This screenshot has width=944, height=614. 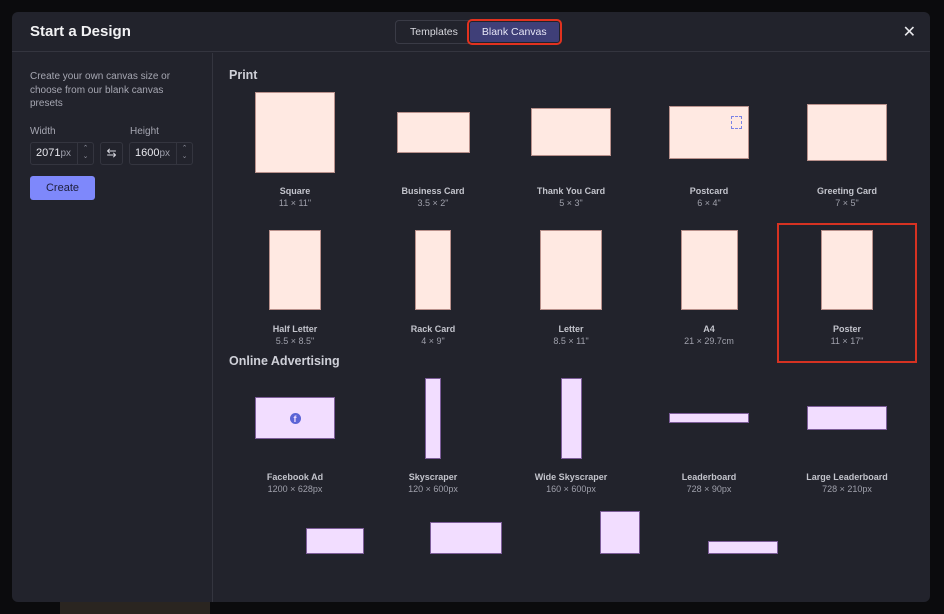 I want to click on preset-poster: Poster 11 × 17", so click(x=847, y=293).